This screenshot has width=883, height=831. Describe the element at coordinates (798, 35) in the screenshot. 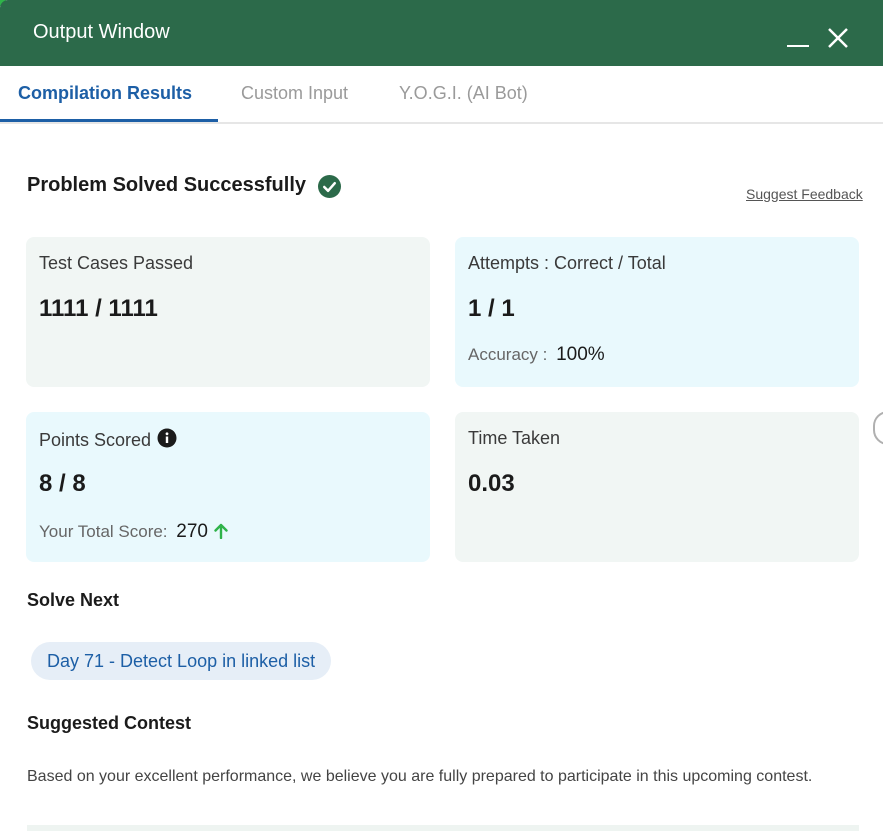

I see `minimize-icon` at that location.